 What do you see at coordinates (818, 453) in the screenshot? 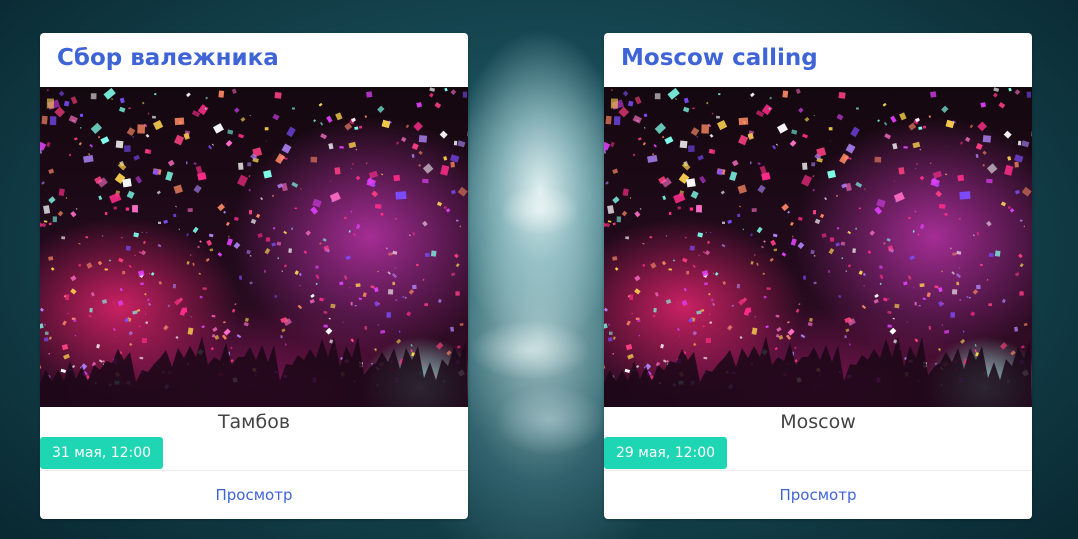
I see `badge-row: 29 мая, 12:00` at bounding box center [818, 453].